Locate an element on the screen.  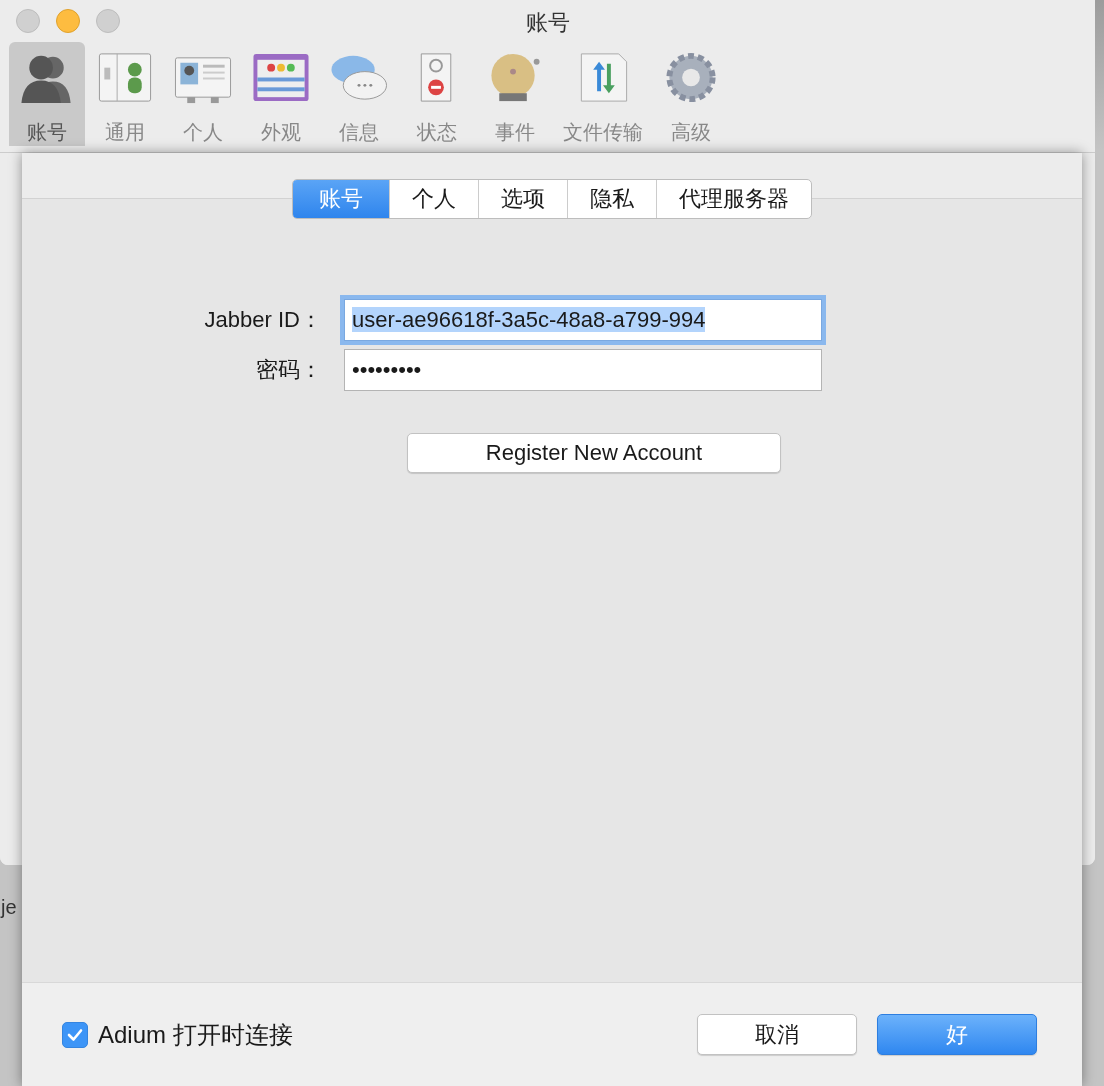
toolbar-item: 文件传输 is located at coordinates (603, 94).